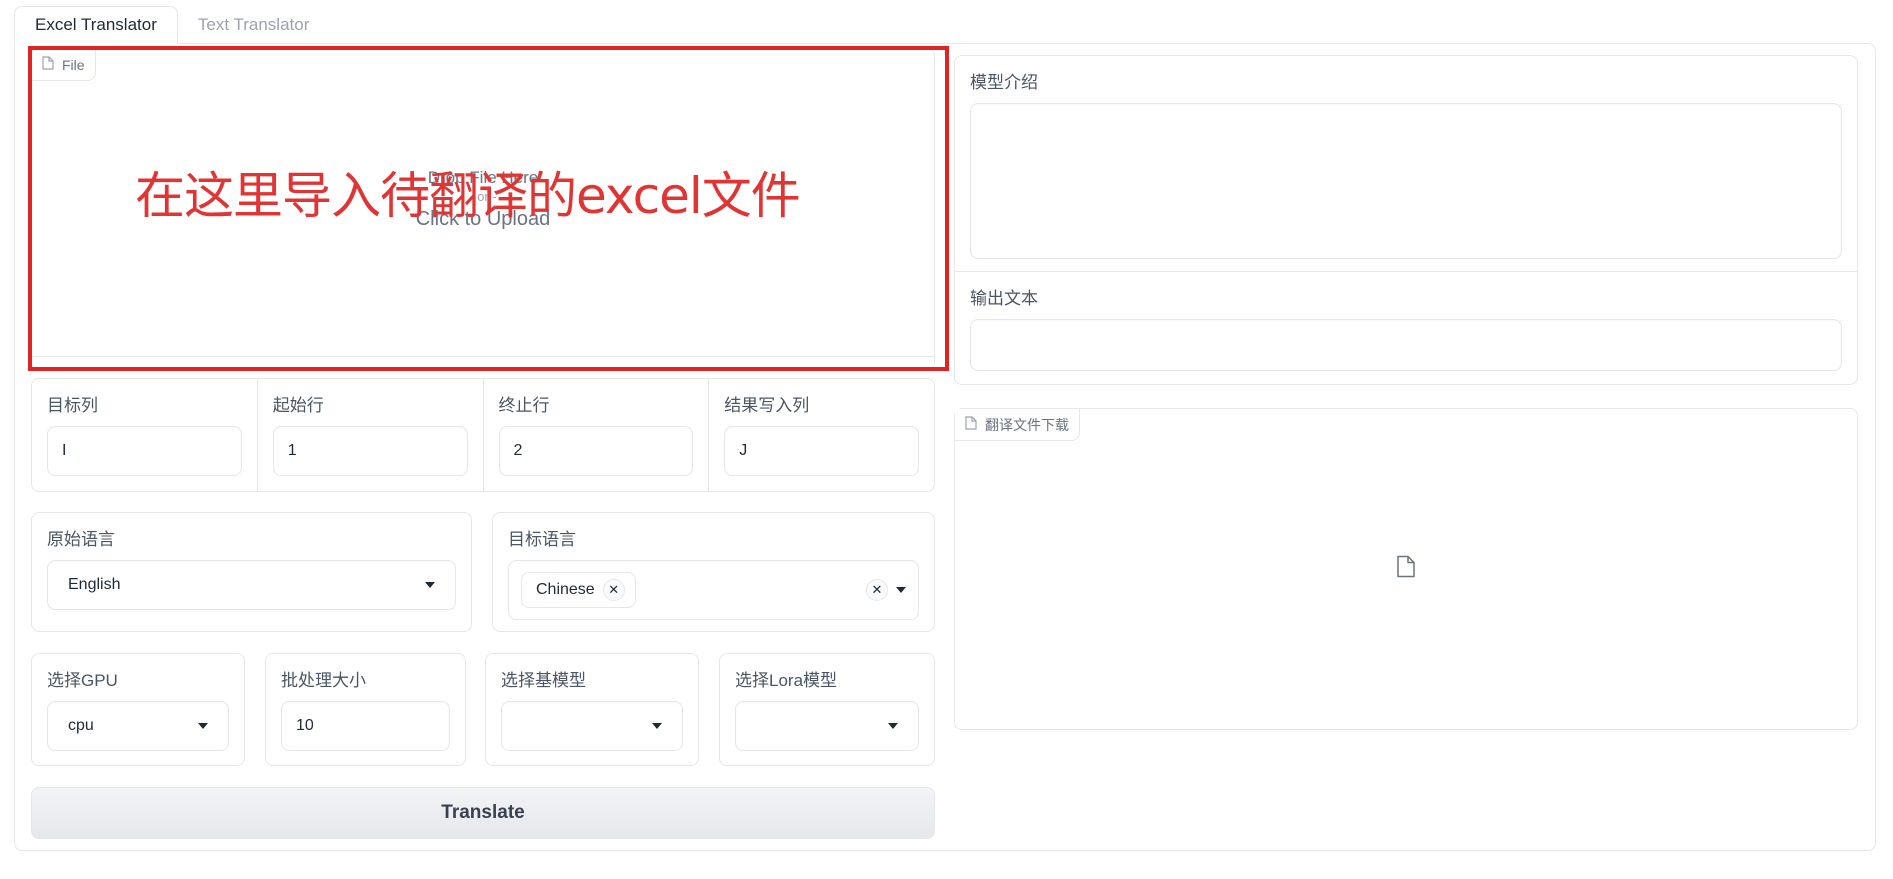 This screenshot has width=1893, height=879. I want to click on row-params: 目标列 I 起始行 1 终止行 2 结果写入列 J, so click(483, 435).